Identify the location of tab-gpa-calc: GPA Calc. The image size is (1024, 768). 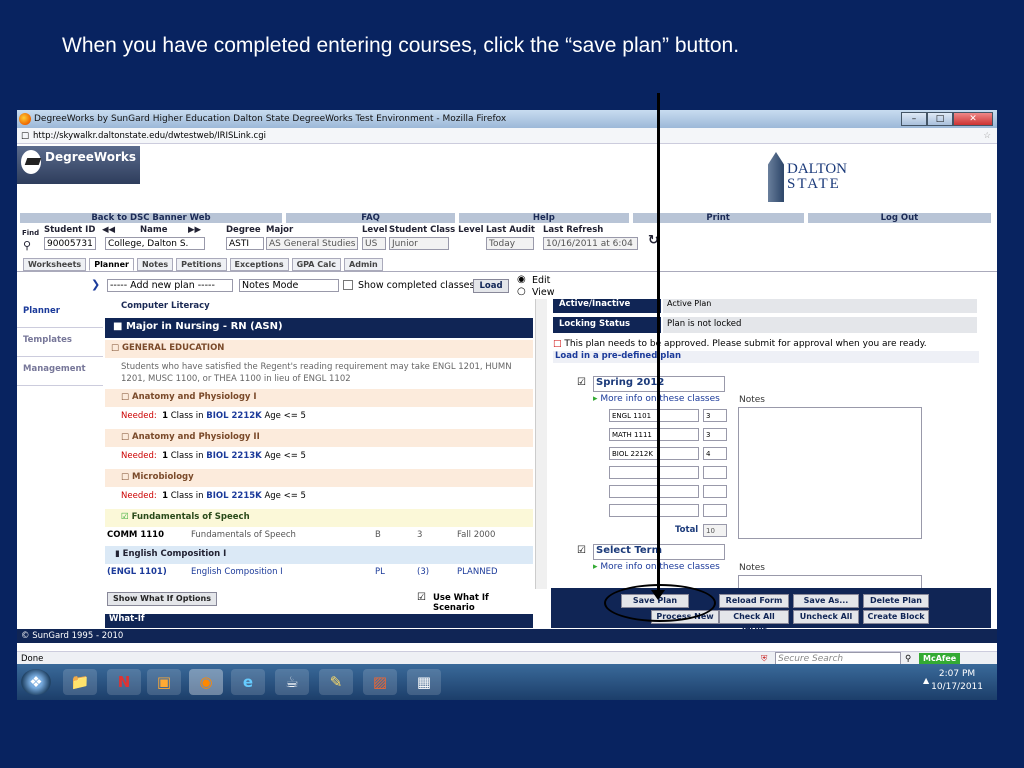
(316, 264).